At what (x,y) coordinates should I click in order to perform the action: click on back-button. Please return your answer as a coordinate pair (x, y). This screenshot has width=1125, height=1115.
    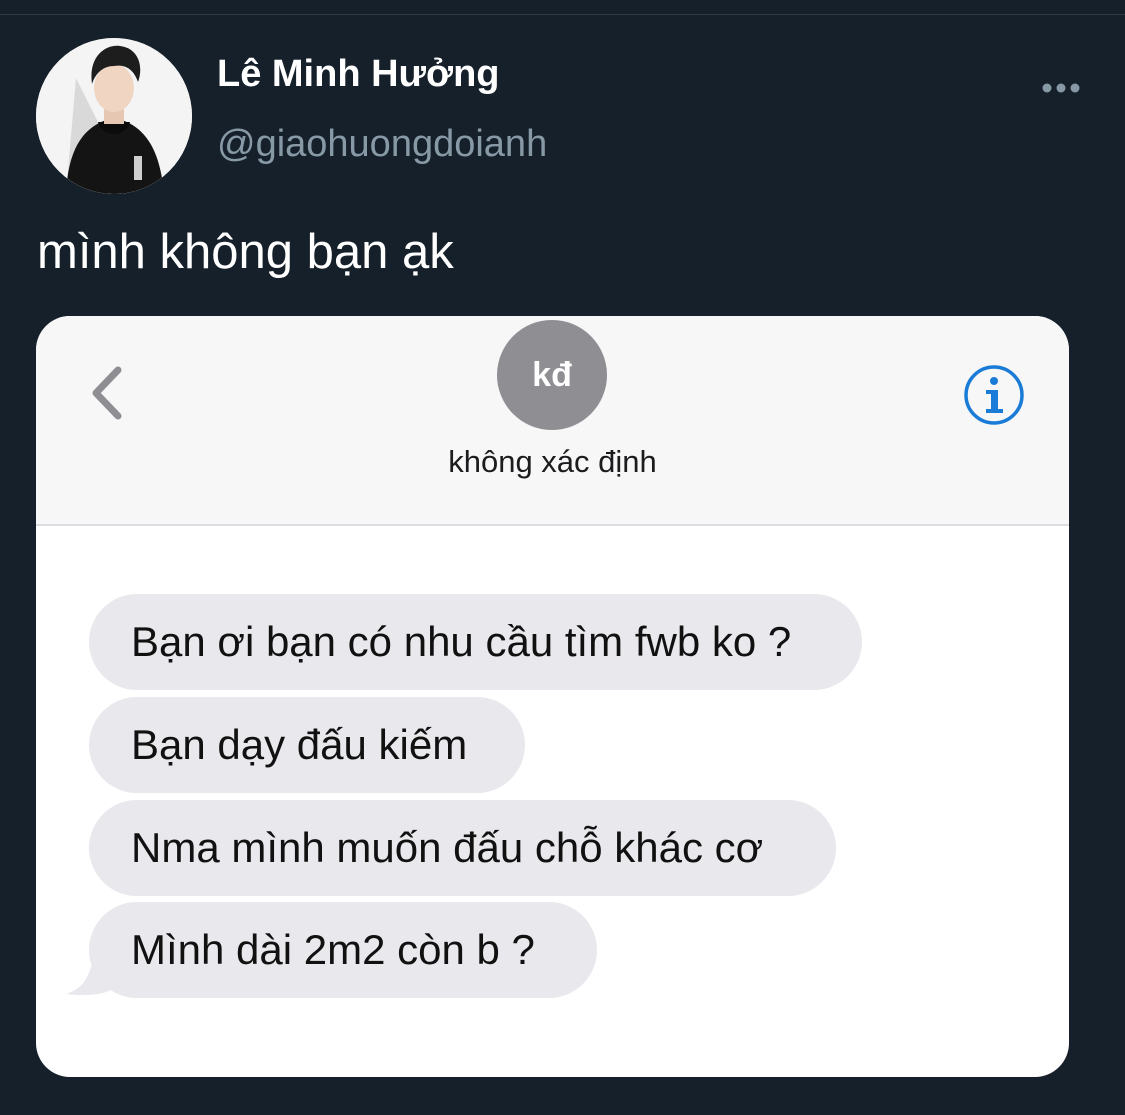
    Looking at the image, I should click on (110, 393).